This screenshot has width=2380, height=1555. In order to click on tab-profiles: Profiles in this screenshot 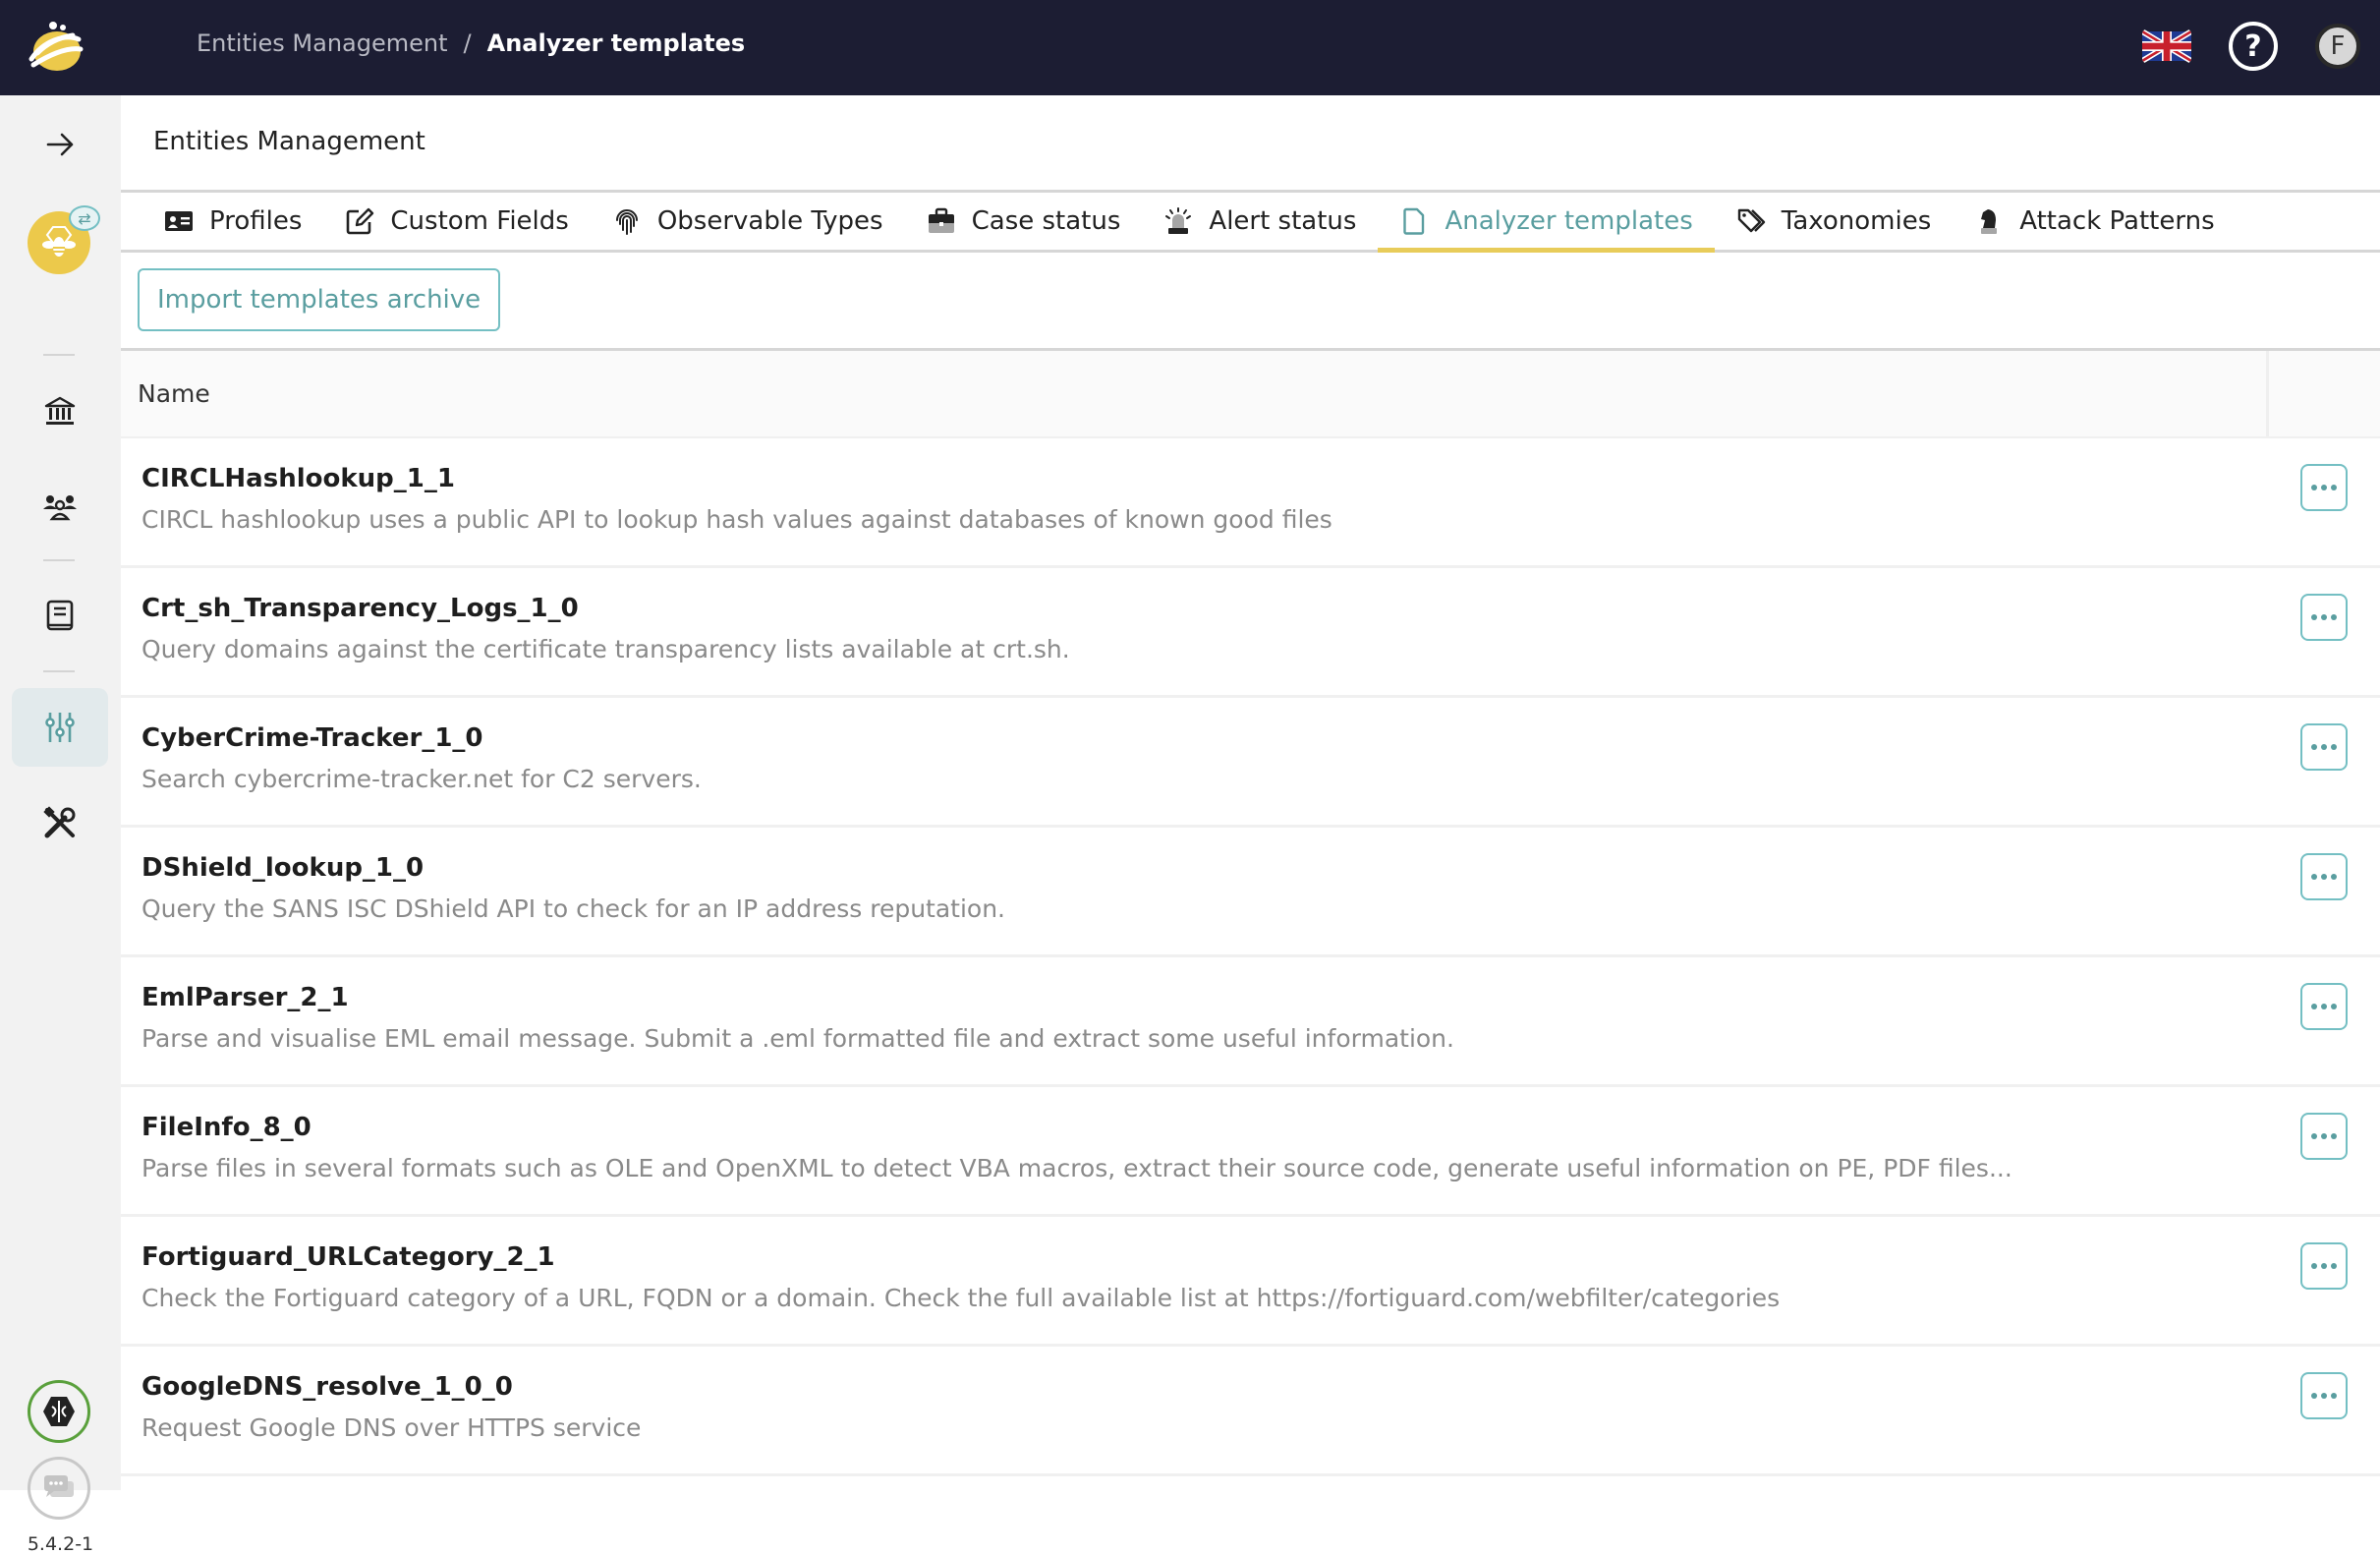, I will do `click(232, 221)`.